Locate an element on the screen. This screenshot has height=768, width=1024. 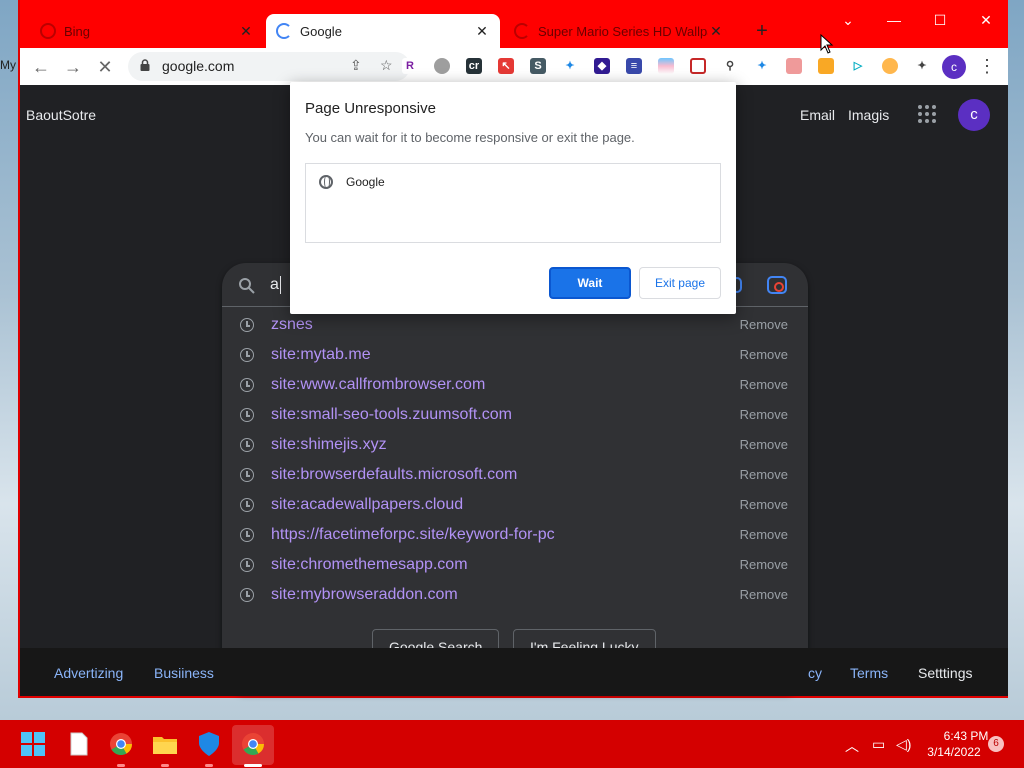
suggestion-text: site:small-seo-tools.zuumsoft.com is located at coordinates (391, 415).